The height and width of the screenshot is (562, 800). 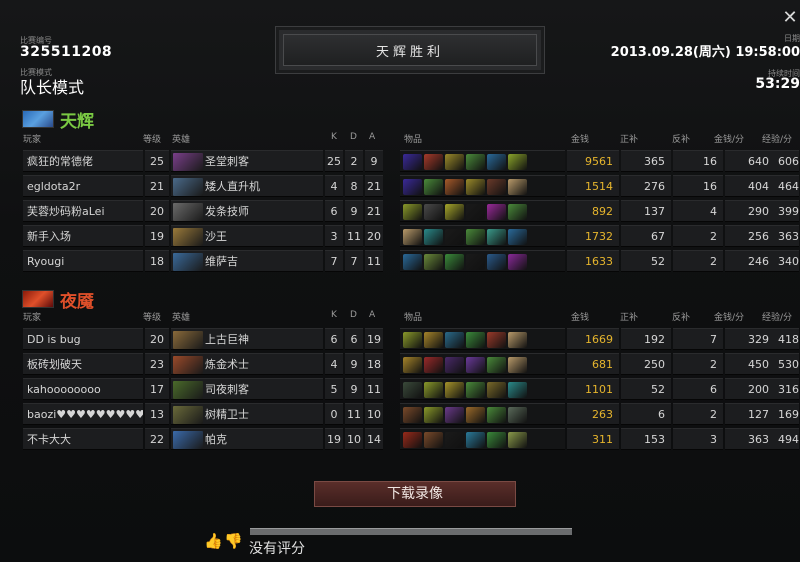 What do you see at coordinates (374, 414) in the screenshot?
I see `assists: 10` at bounding box center [374, 414].